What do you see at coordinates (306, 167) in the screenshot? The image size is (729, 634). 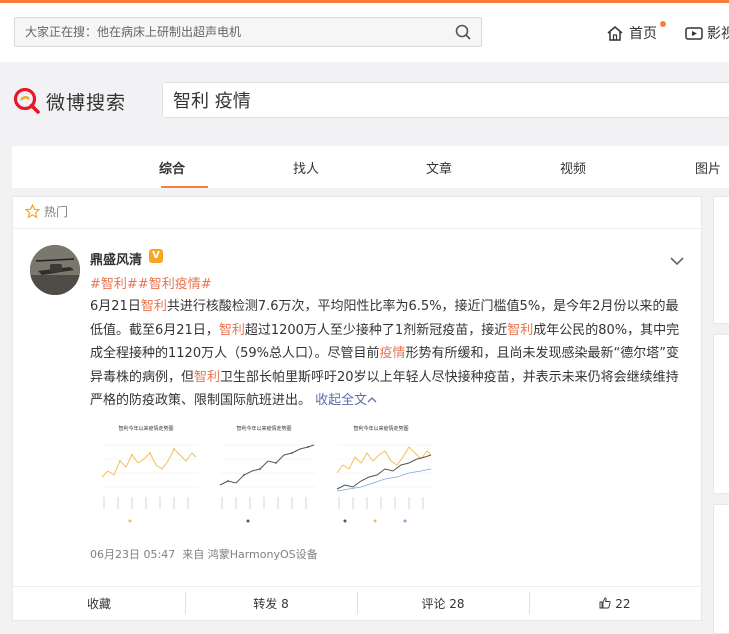 I see `tab-people: 找人` at bounding box center [306, 167].